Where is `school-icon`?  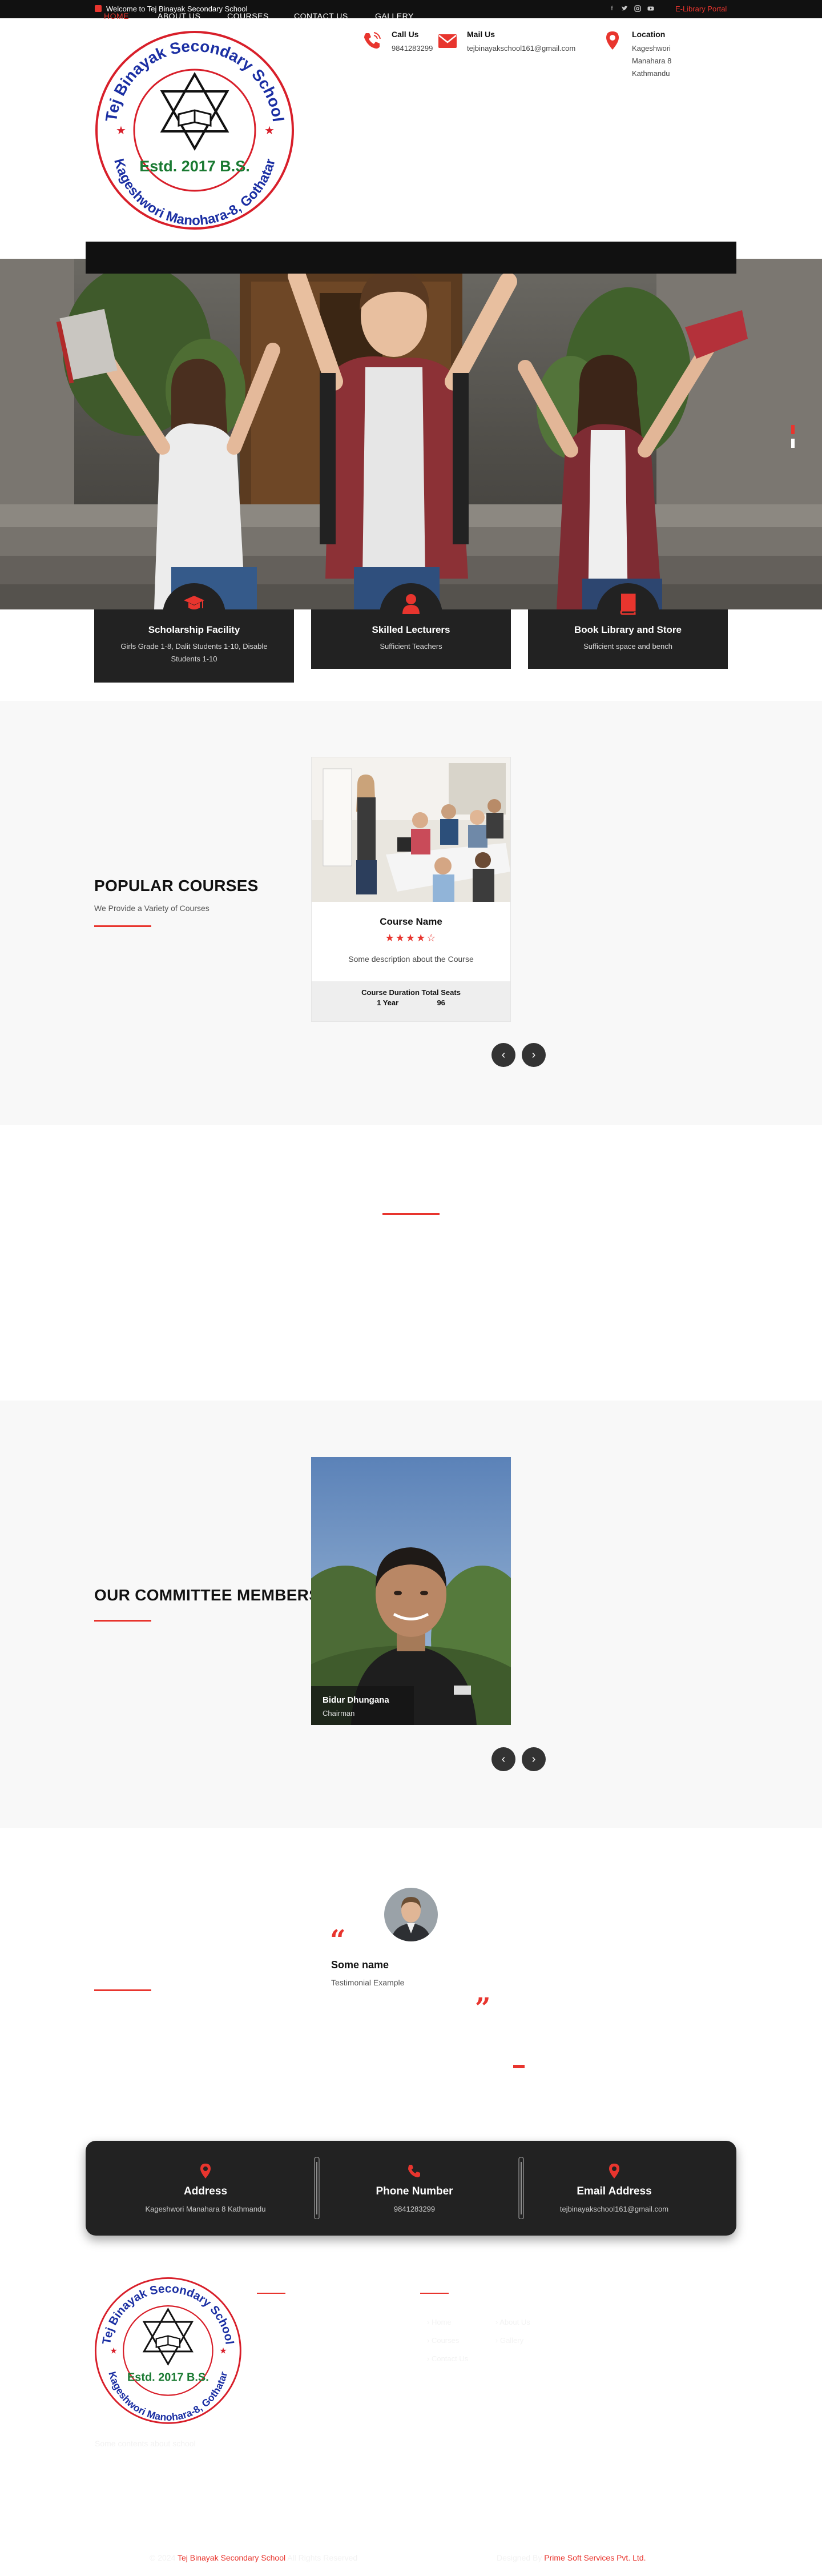 school-icon is located at coordinates (98, 8).